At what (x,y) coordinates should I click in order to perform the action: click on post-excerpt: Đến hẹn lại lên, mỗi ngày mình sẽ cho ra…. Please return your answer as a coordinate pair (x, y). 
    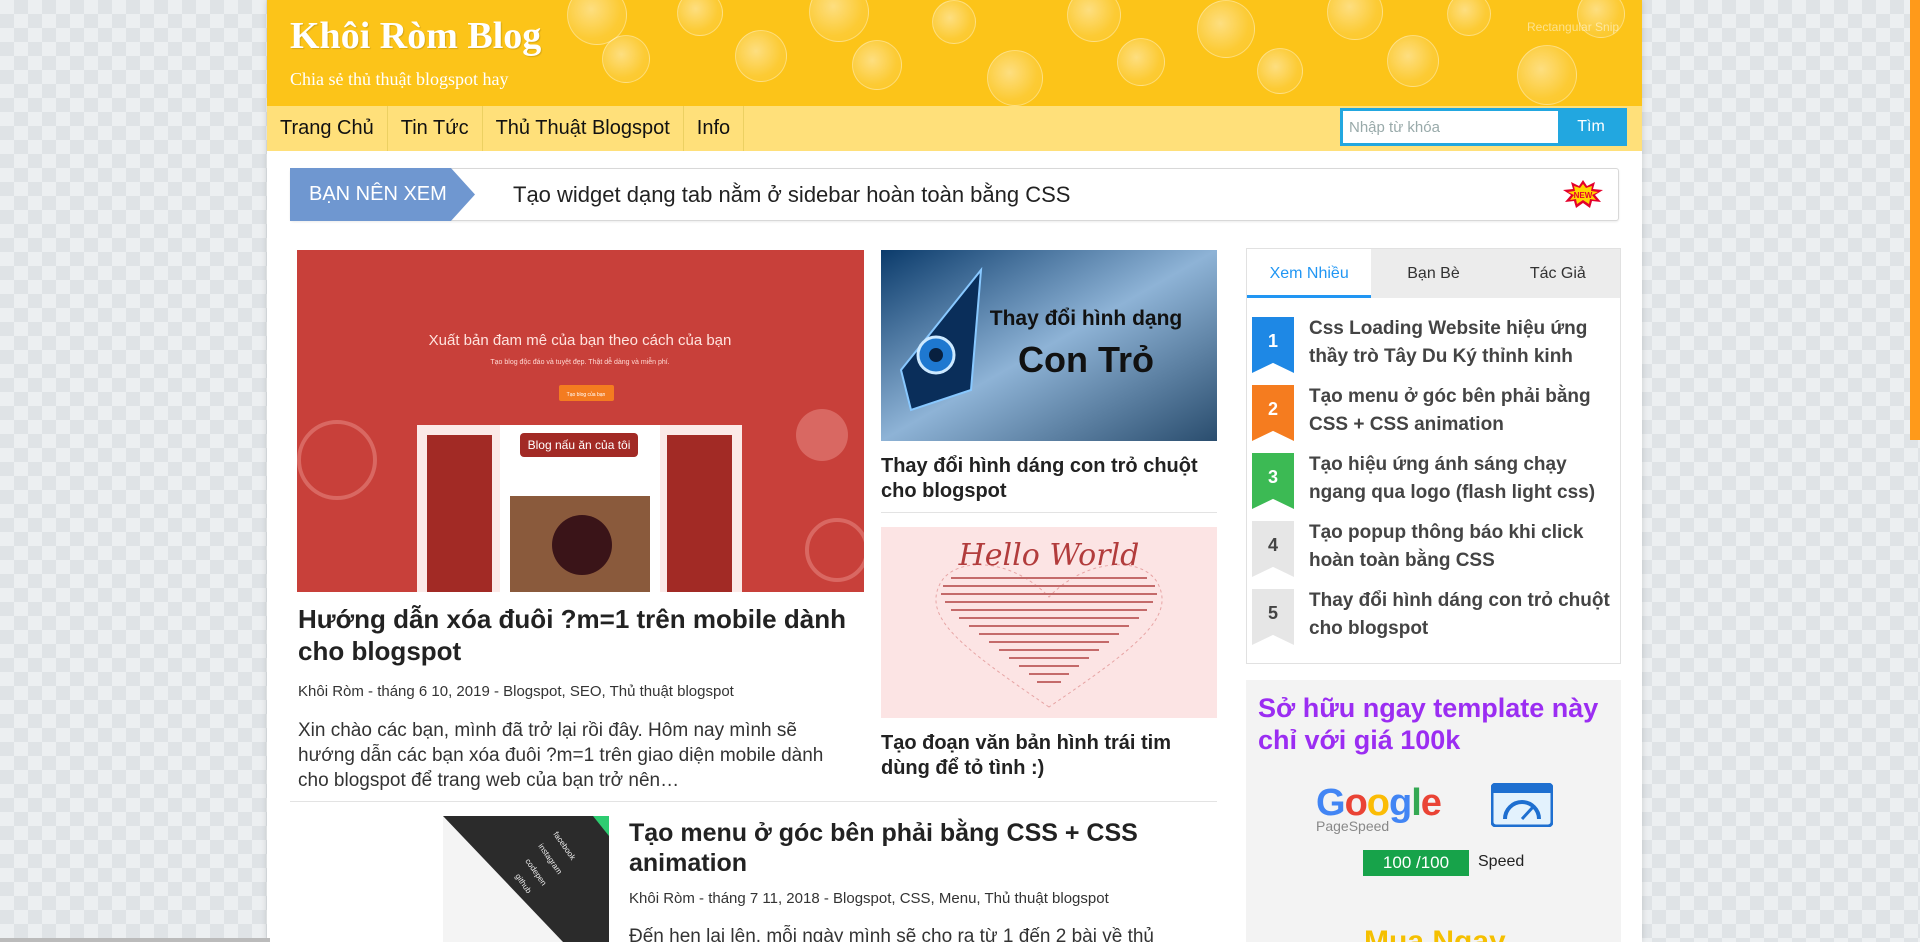
    Looking at the image, I should click on (891, 934).